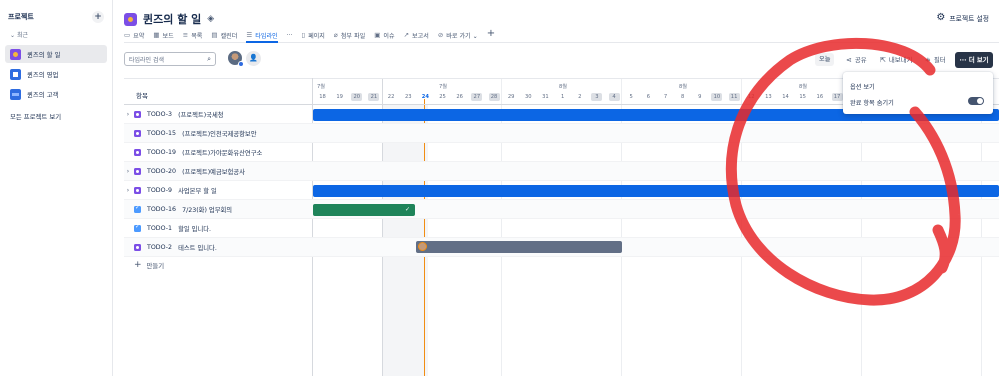 The image size is (999, 376). Describe the element at coordinates (561, 209) in the screenshot. I see `table-row: TODO-16 7/23(화) 업무회의` at that location.